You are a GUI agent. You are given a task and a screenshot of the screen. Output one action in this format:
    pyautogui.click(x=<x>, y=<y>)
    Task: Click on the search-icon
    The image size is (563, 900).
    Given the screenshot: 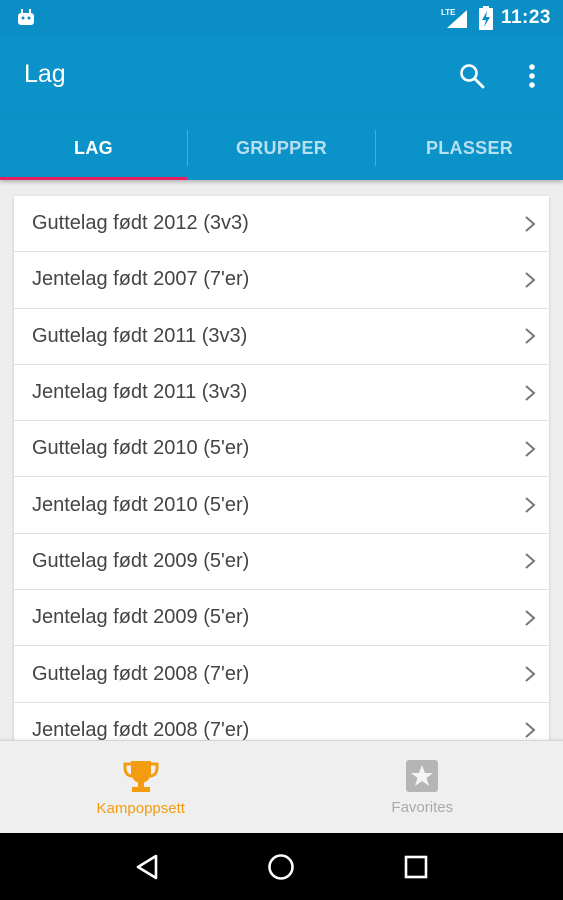 What is the action you would take?
    pyautogui.click(x=472, y=76)
    